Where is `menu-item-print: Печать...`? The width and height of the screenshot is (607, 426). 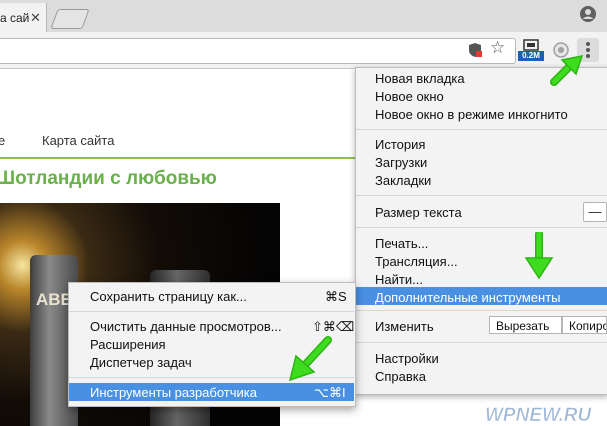
menu-item-print: Печать... is located at coordinates (401, 243).